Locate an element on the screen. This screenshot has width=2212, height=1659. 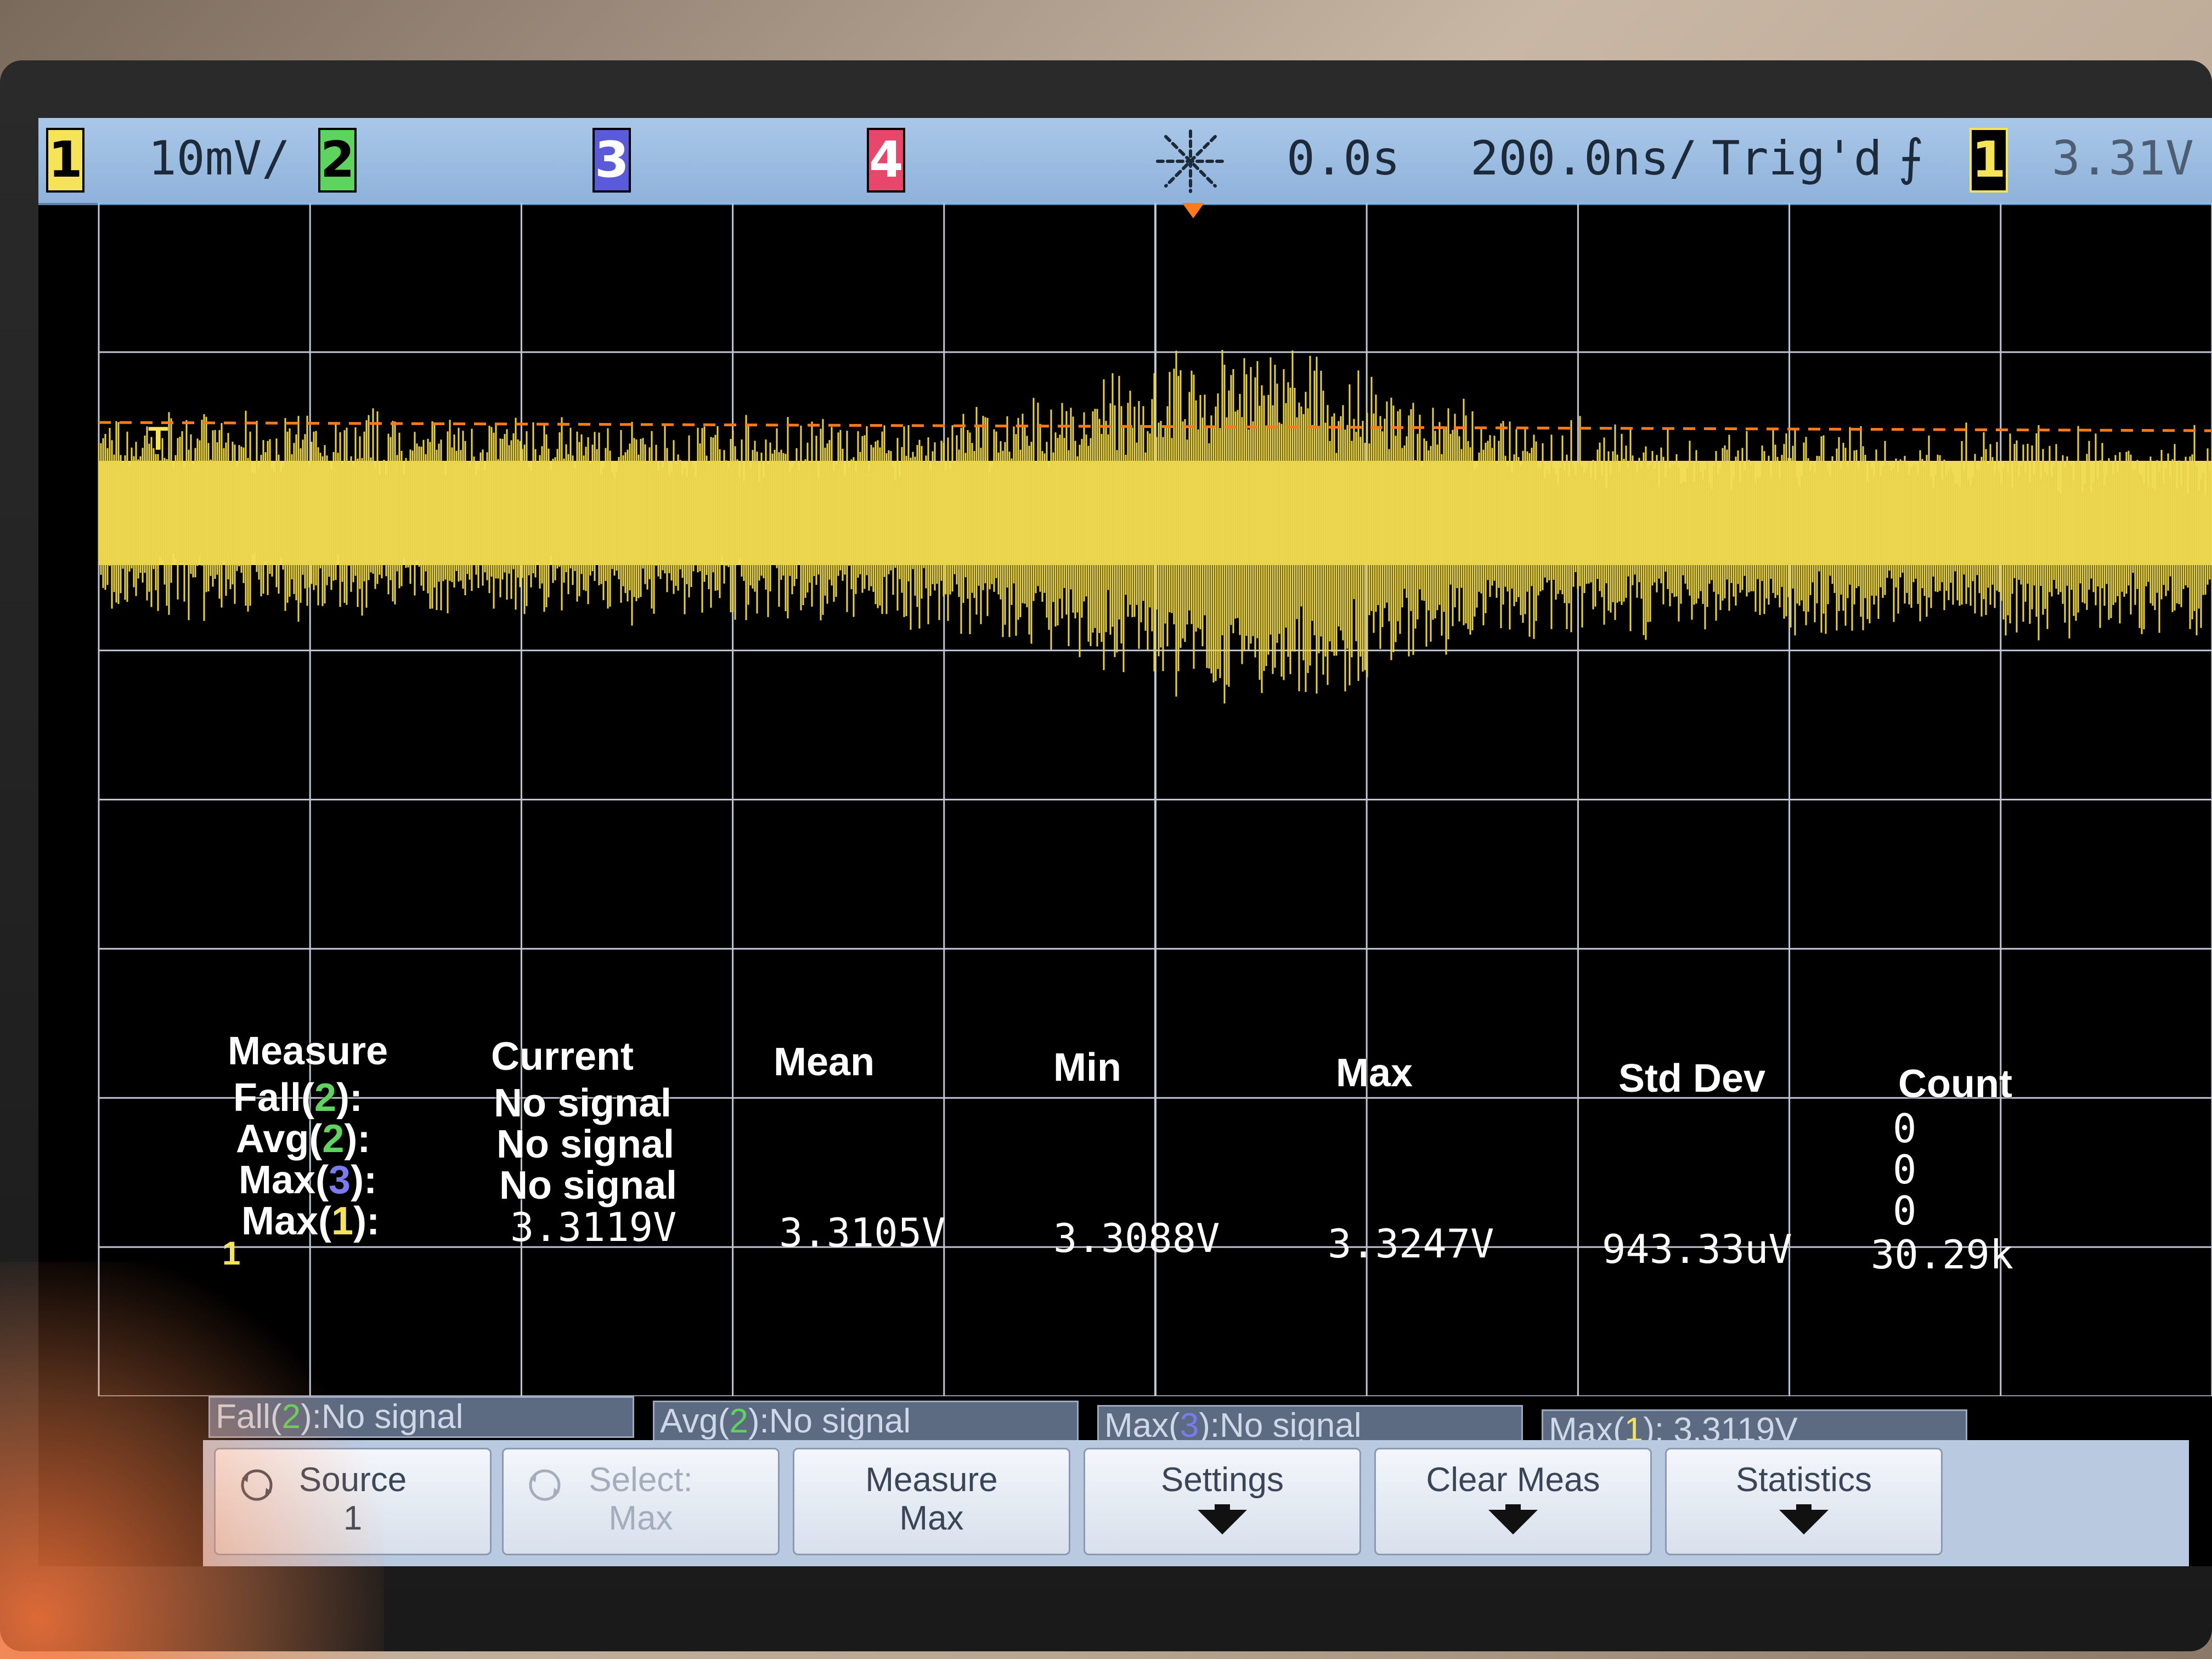
channel-1-indicator: 1 is located at coordinates (65, 161).